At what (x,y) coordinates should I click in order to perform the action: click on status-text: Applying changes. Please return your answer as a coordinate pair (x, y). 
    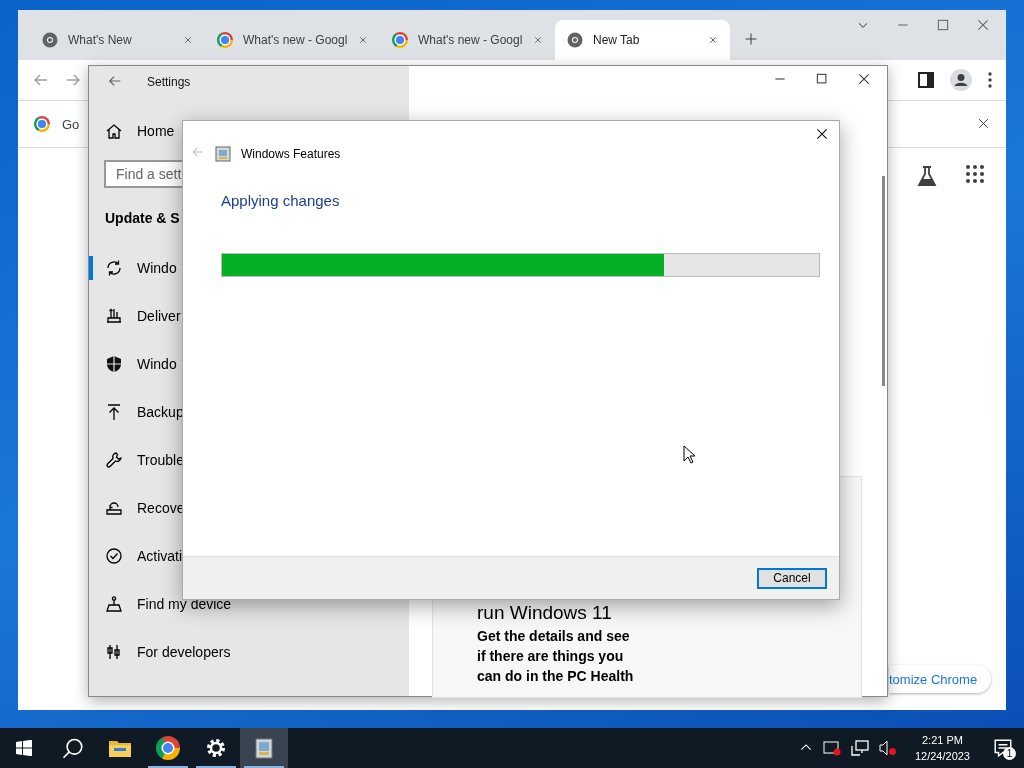
    Looking at the image, I should click on (281, 200).